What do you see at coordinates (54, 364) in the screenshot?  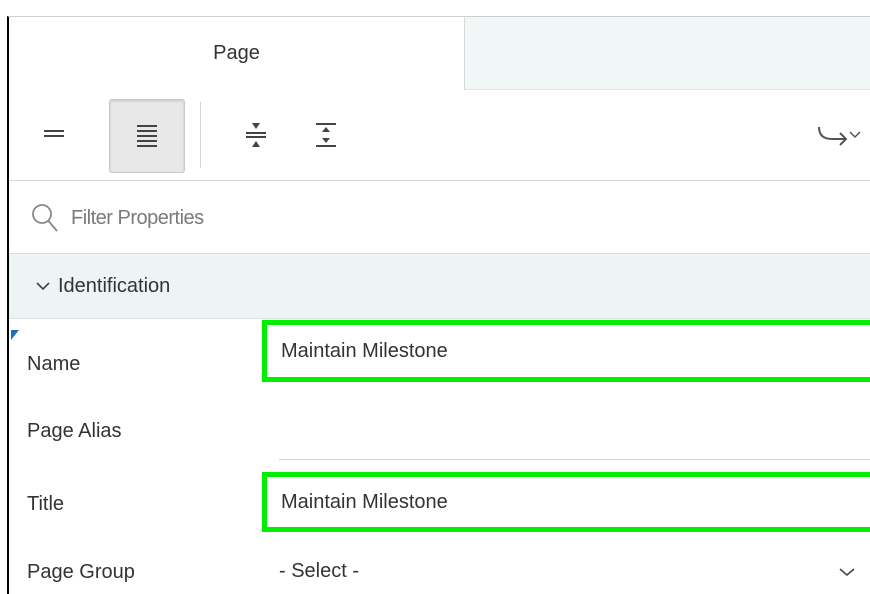 I see `name-label: Name` at bounding box center [54, 364].